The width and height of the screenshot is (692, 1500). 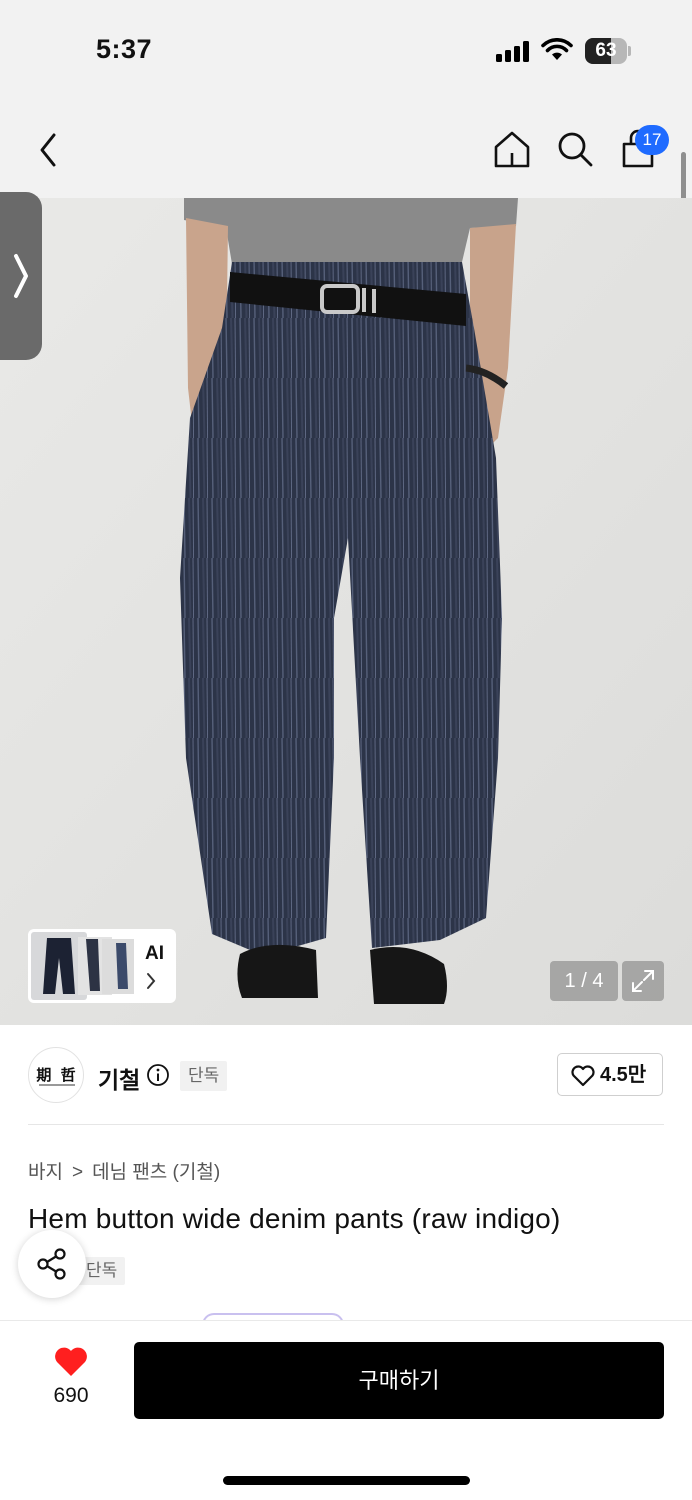 I want to click on home-button, so click(x=512, y=149).